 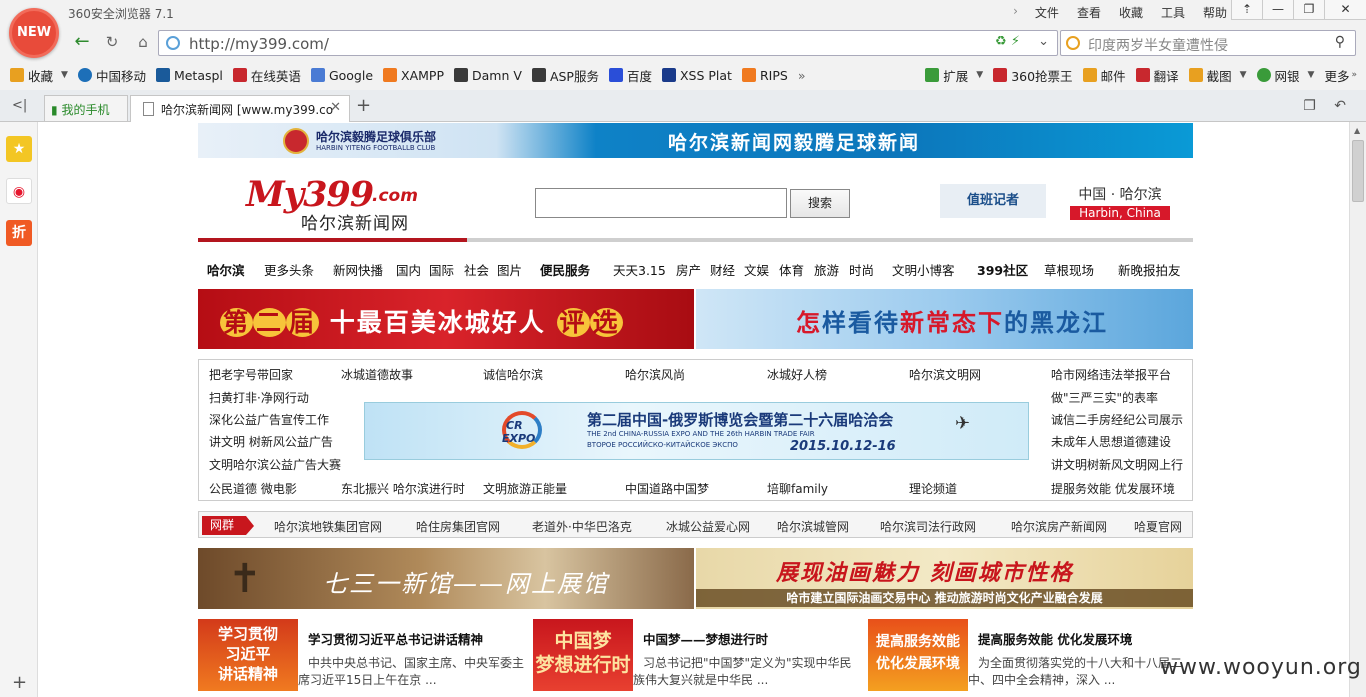 I want to click on link-item: 诚信哈尔滨, so click(x=513, y=374).